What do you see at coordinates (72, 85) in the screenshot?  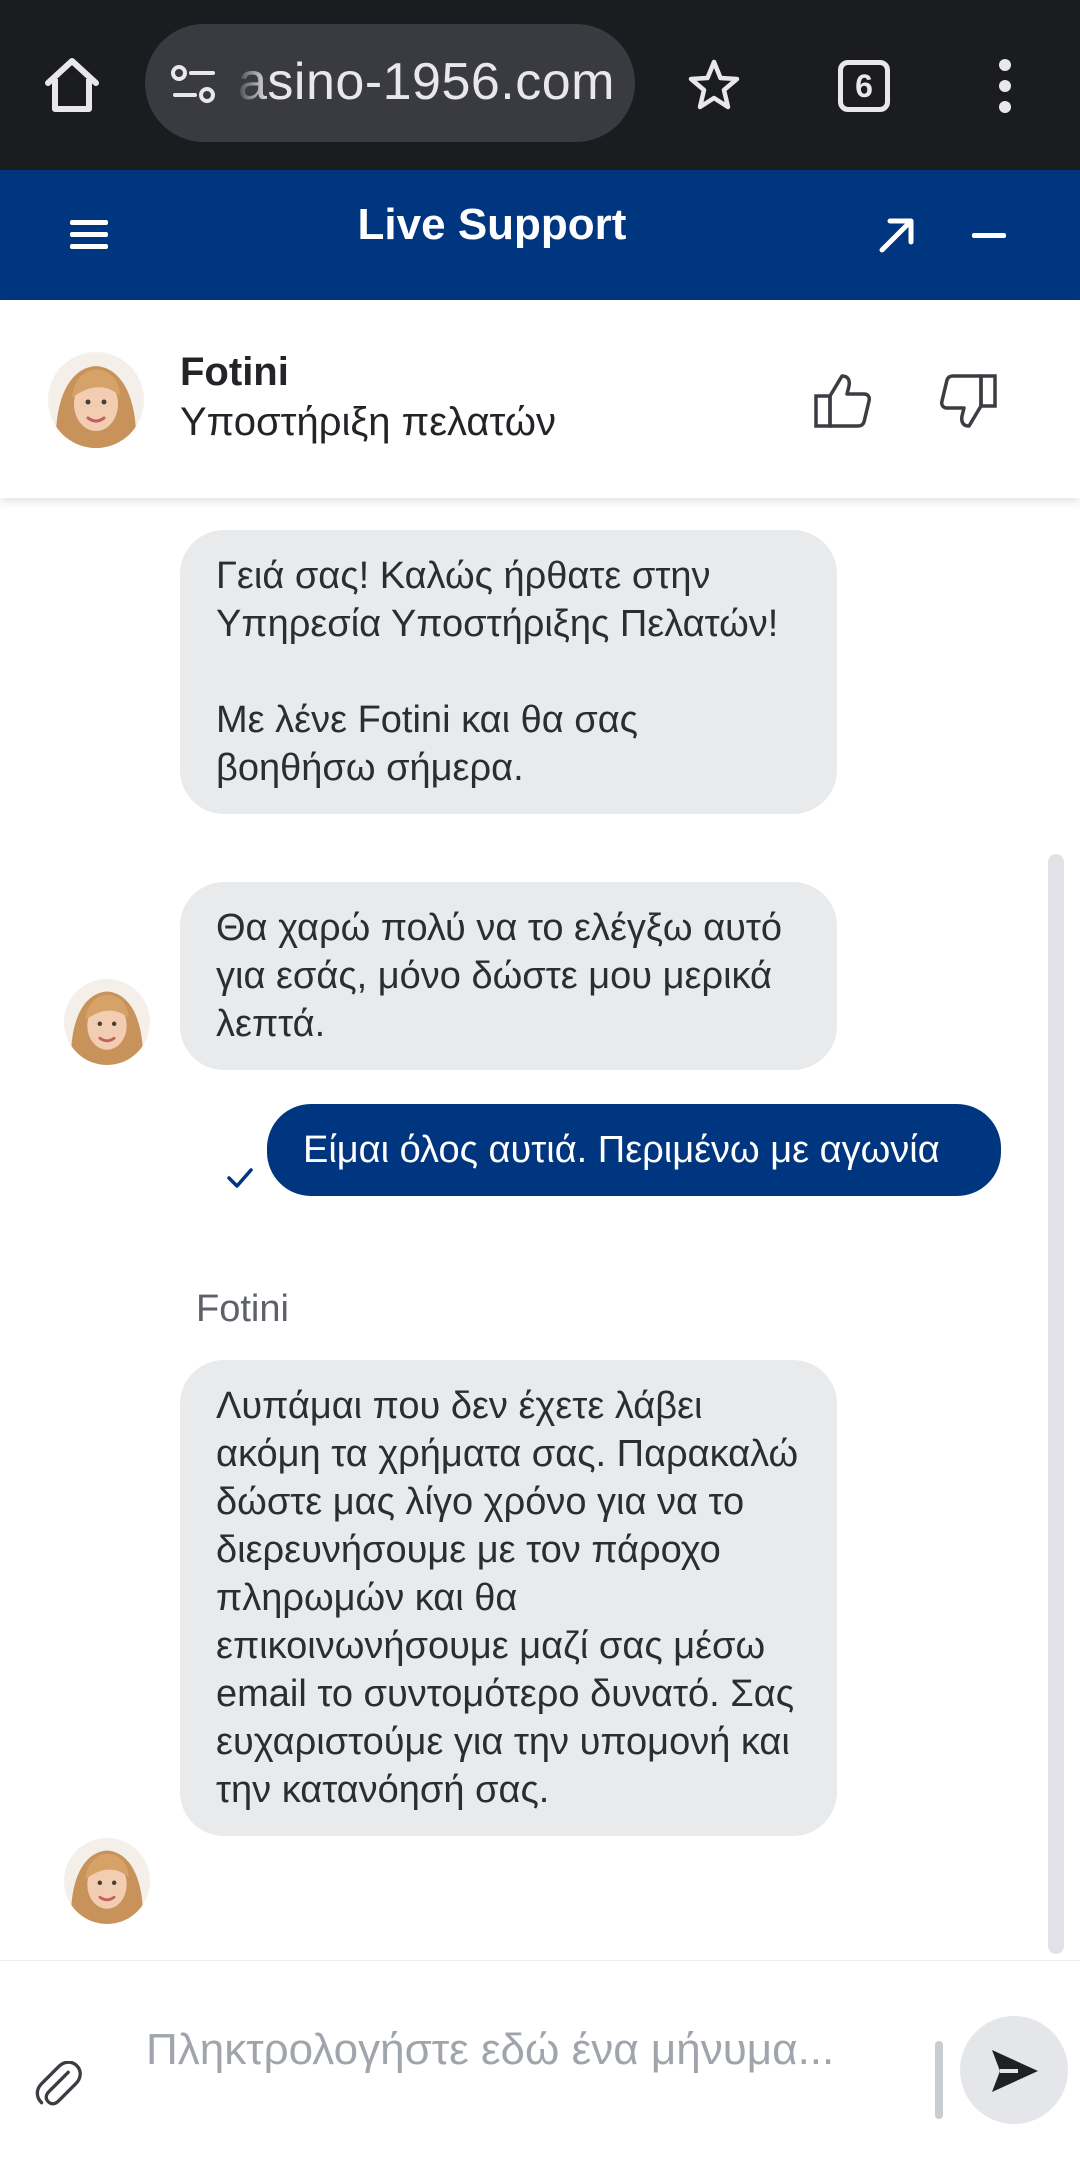 I see `home-icon` at bounding box center [72, 85].